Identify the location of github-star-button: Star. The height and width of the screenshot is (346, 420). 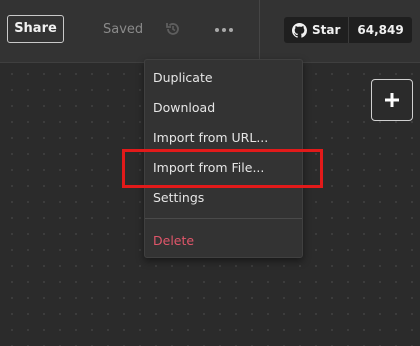
(317, 30).